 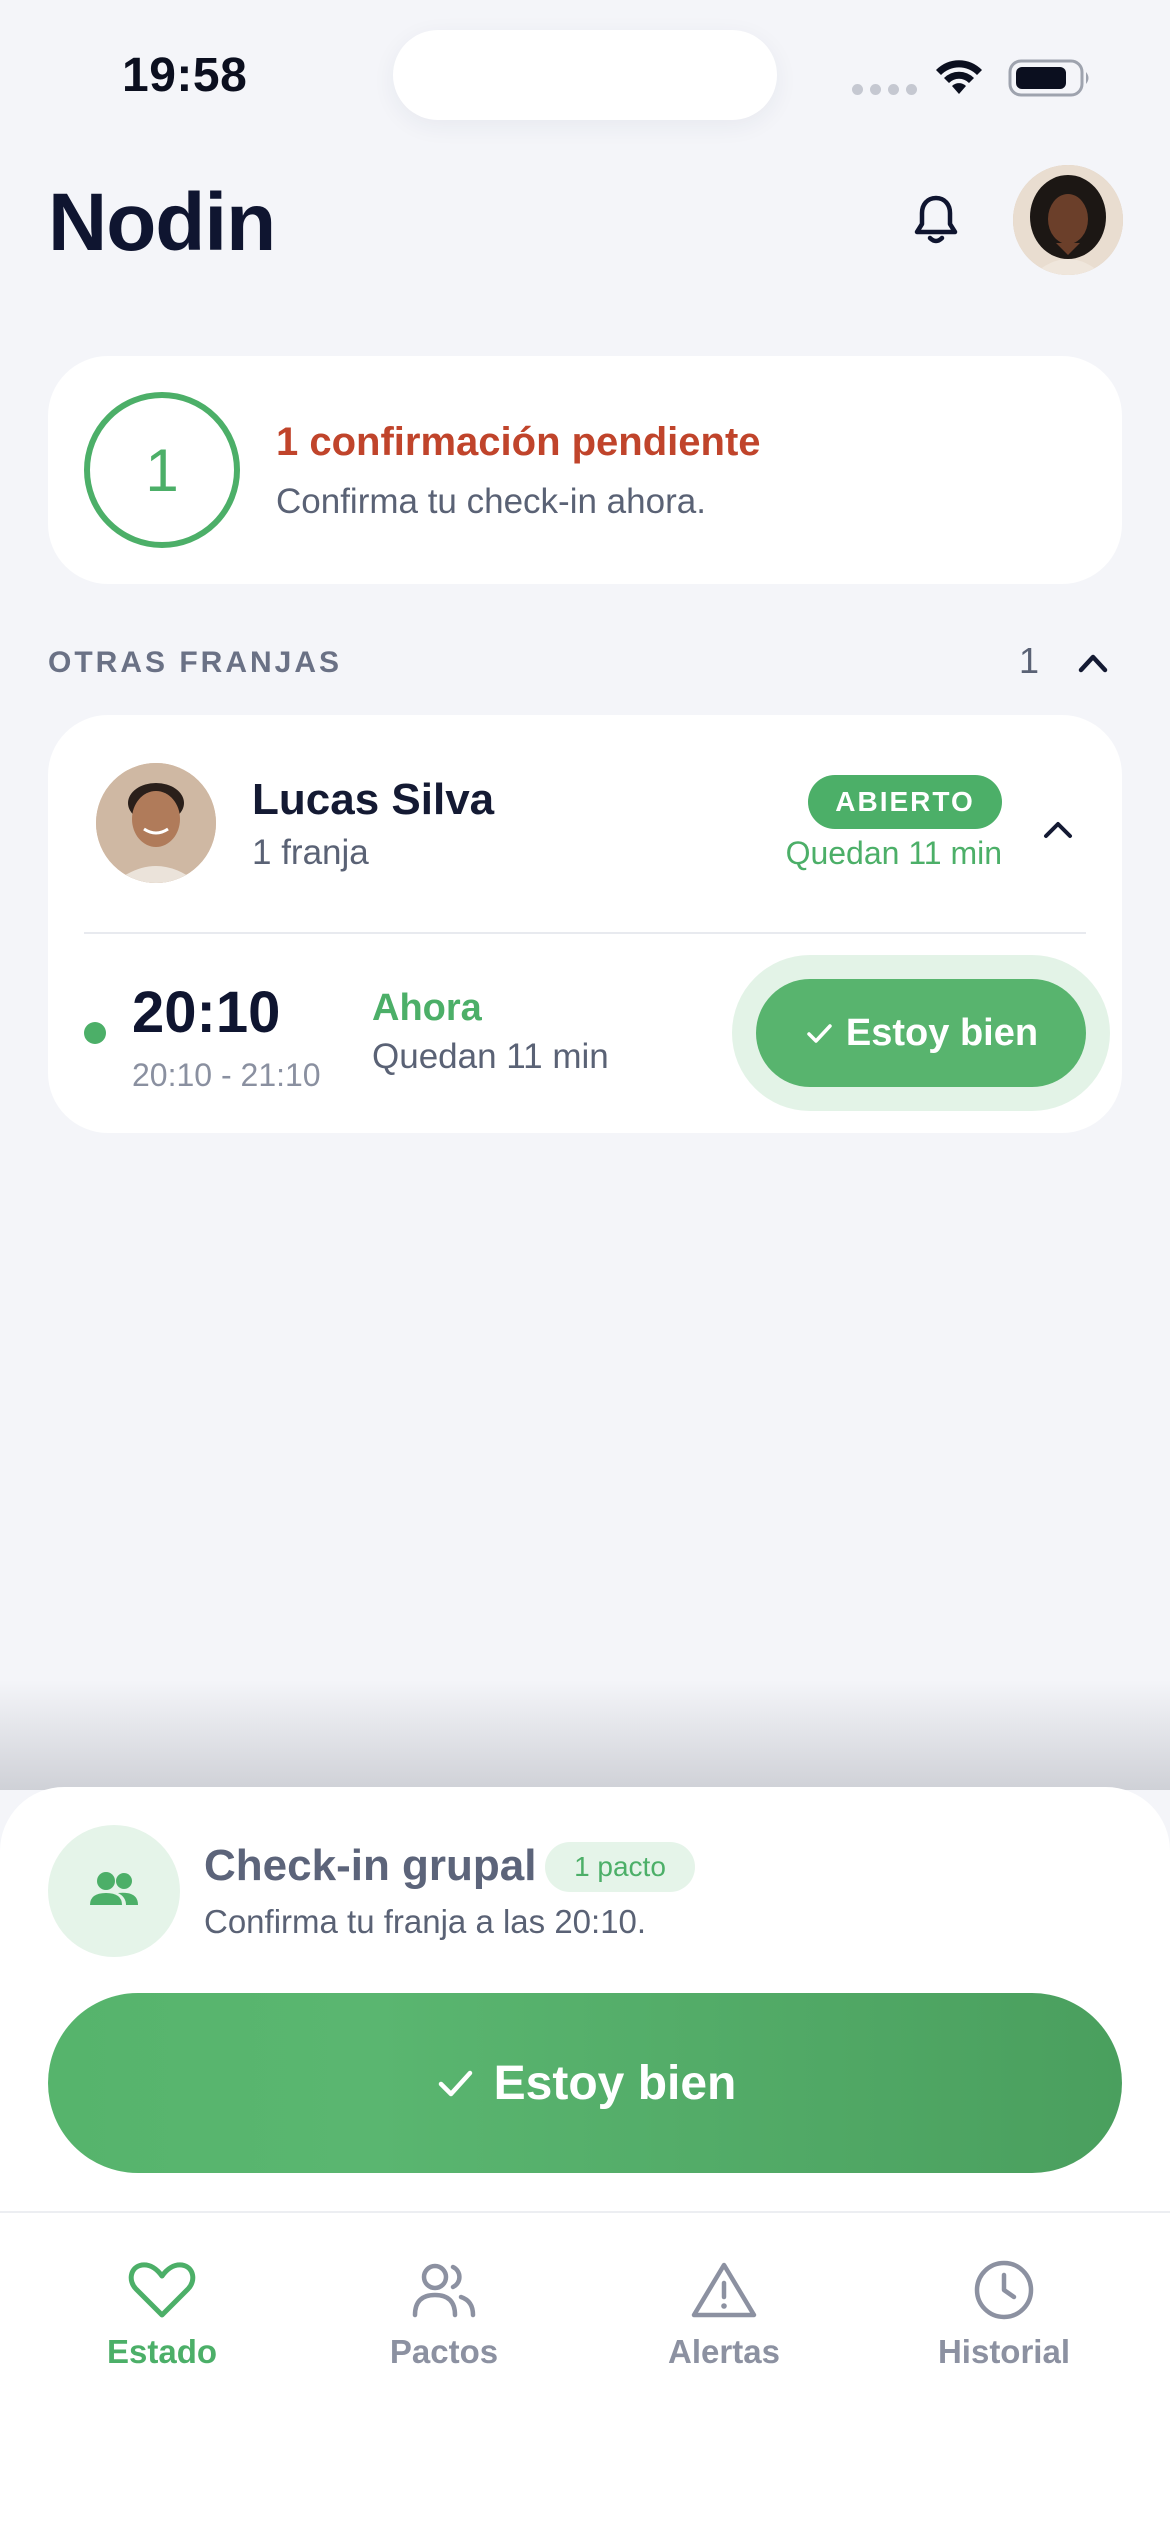 I want to click on slot-range: 20:10 - 21:10, so click(x=226, y=1075).